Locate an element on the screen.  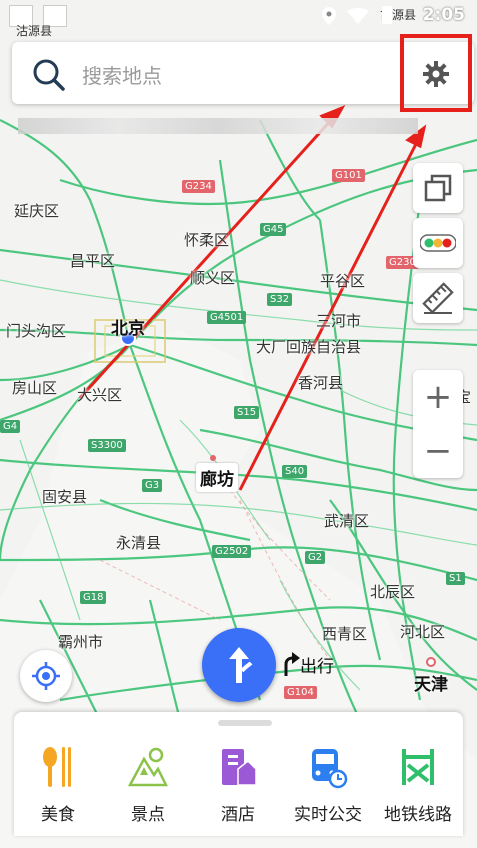
map-label: 固安县 is located at coordinates (65, 497).